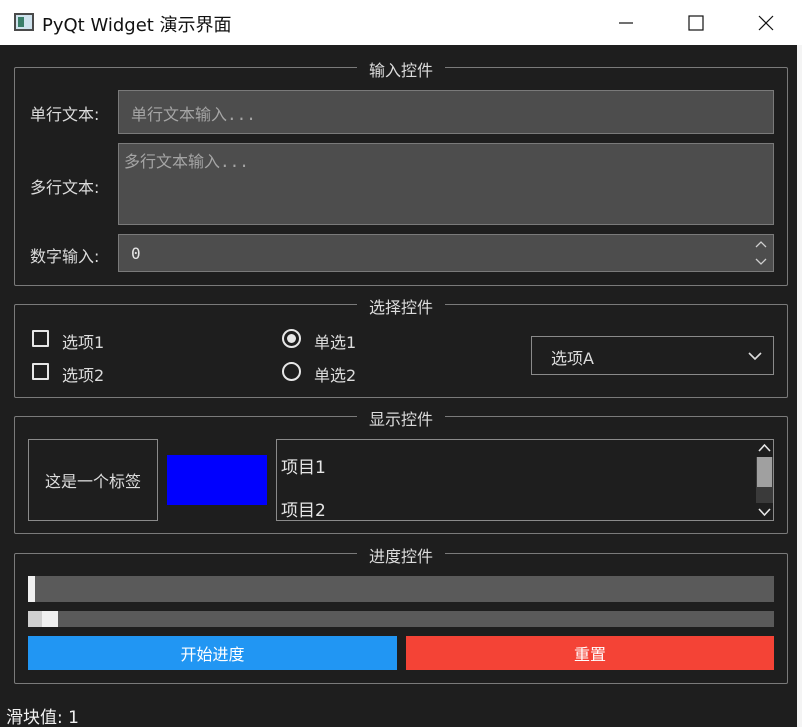 This screenshot has height=727, width=802. What do you see at coordinates (590, 653) in the screenshot?
I see `reset-button: 重置` at bounding box center [590, 653].